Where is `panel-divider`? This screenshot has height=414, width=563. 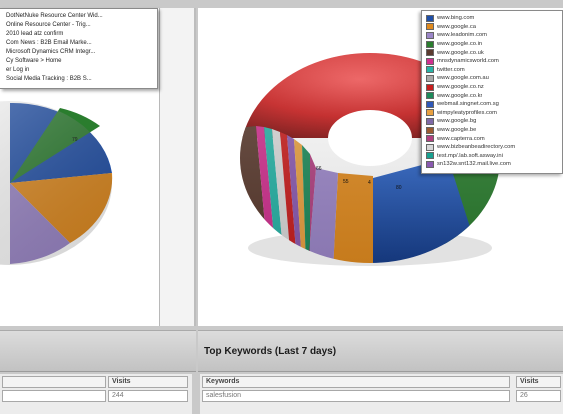
panel-divider is located at coordinates (178, 167).